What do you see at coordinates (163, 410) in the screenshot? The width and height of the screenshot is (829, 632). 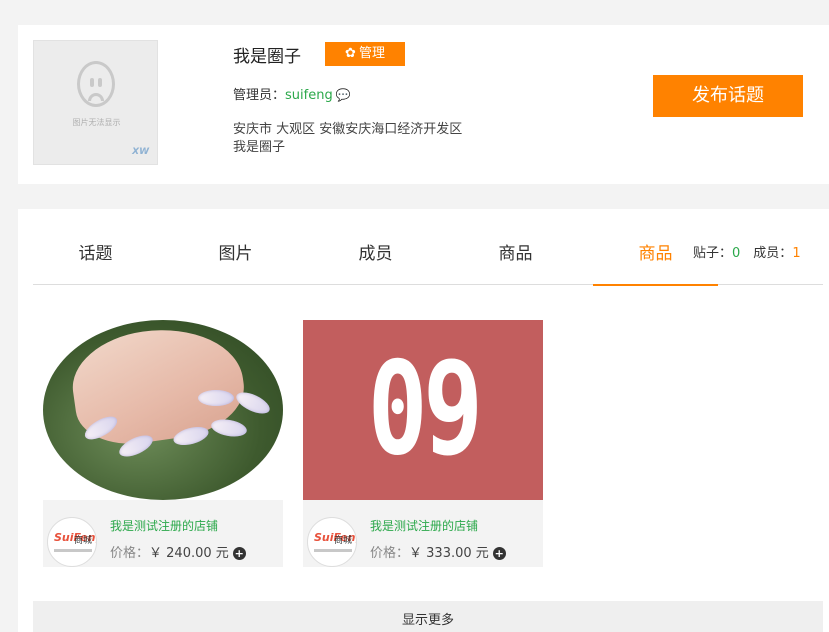 I see `product-image-nails` at bounding box center [163, 410].